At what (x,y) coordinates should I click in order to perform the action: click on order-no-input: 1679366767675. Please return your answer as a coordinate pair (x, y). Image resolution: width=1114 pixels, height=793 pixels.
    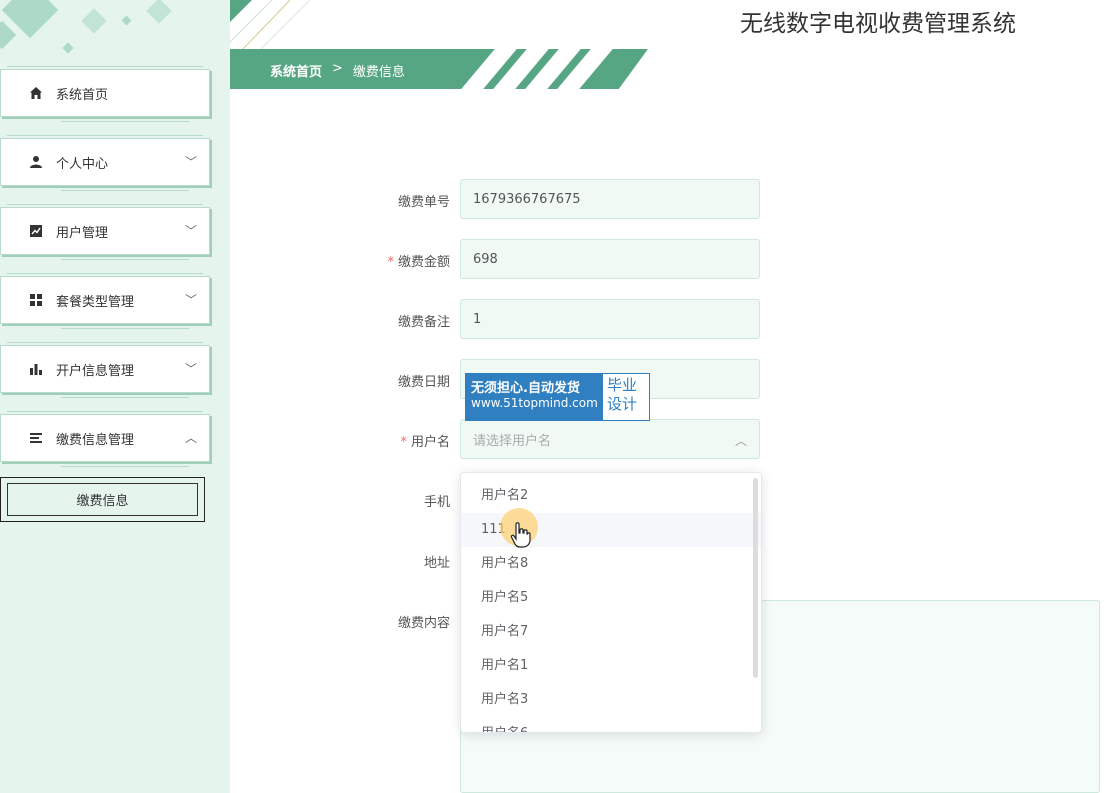
    Looking at the image, I should click on (610, 199).